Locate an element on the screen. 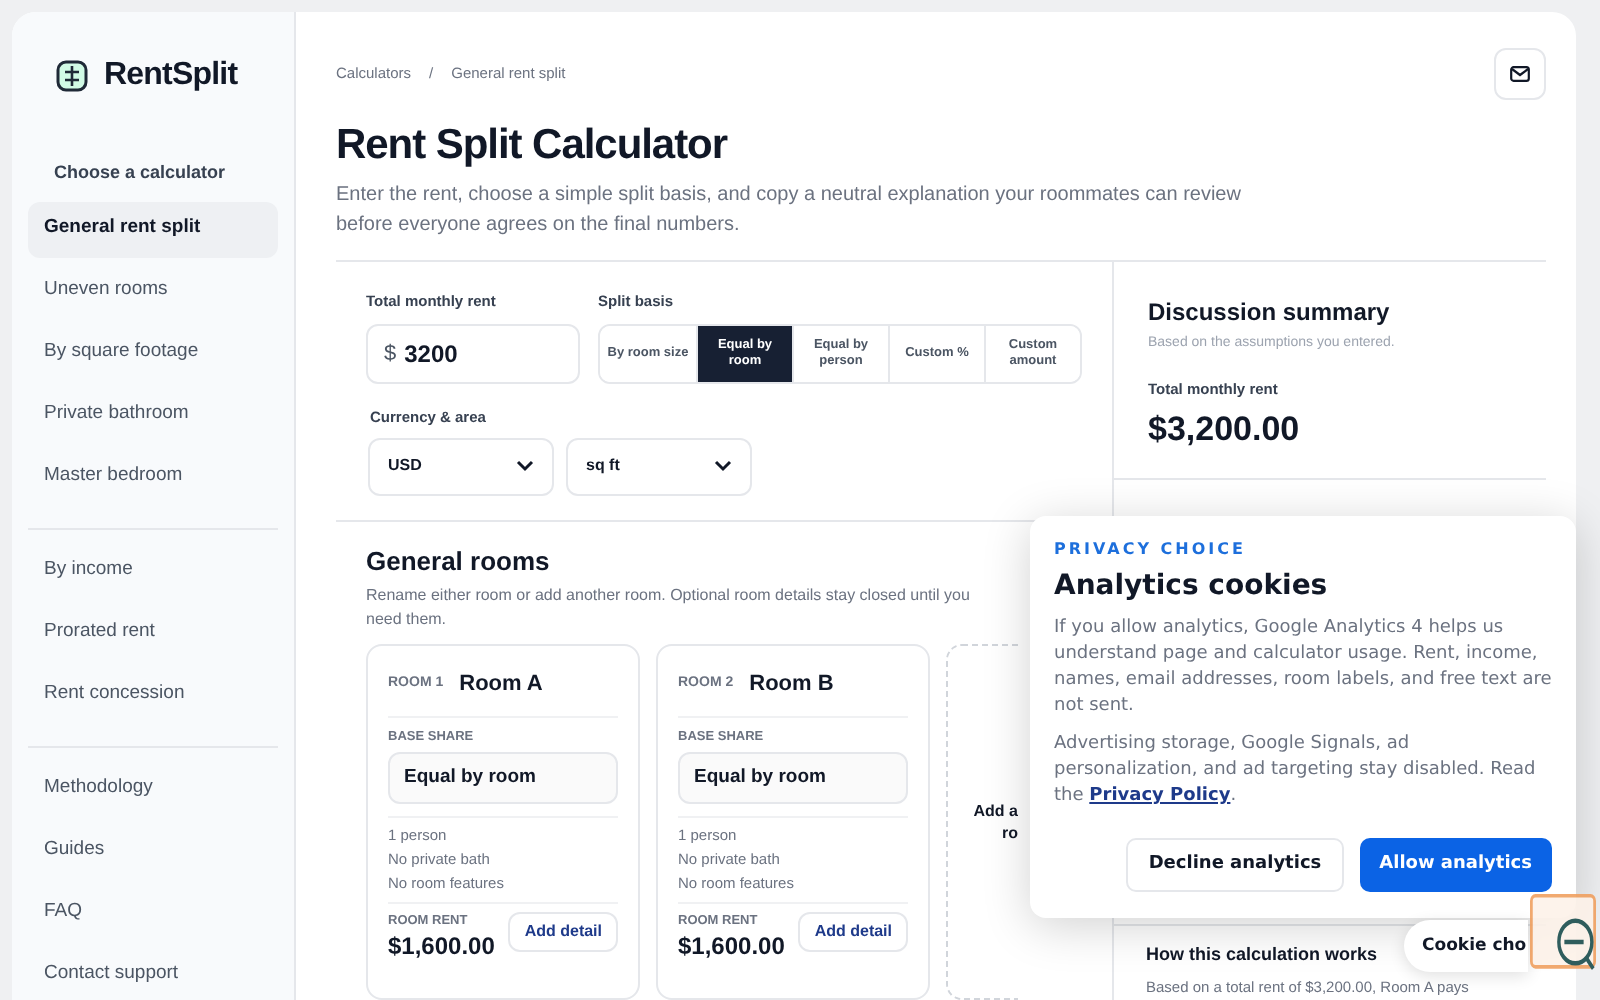 The width and height of the screenshot is (1600, 1000). dialog-text: Advertising storage, Google Signals, ad personalization, and ad targeting stay disabled. Read the Privacy Policy. is located at coordinates (1296, 771).